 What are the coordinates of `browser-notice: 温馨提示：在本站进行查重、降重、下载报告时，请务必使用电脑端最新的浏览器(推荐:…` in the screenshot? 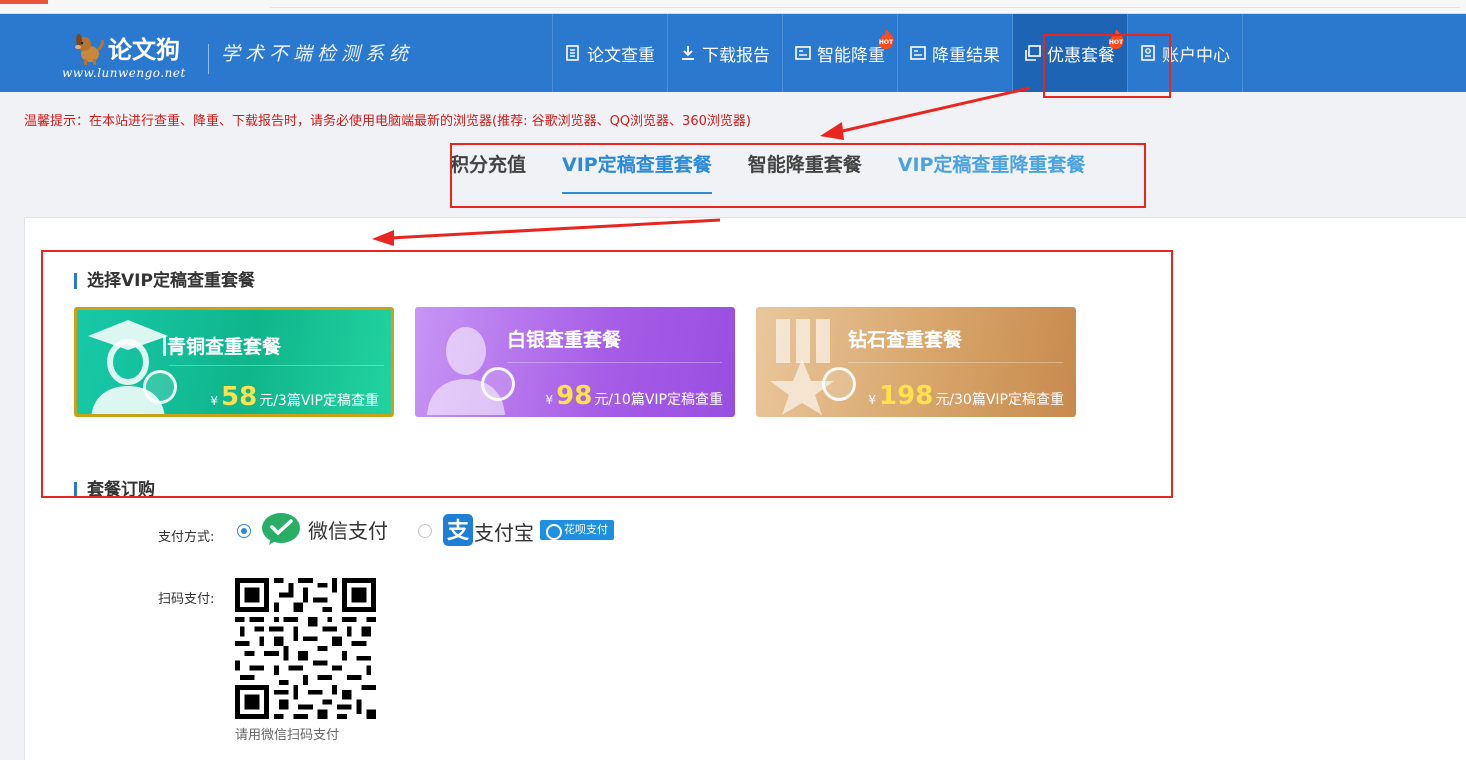 It's located at (387, 121).